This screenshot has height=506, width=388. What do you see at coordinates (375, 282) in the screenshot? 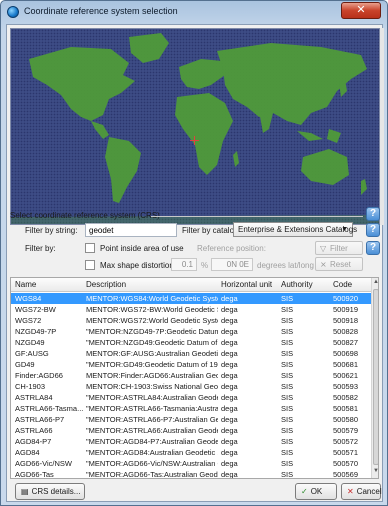
I see `scroll-up-icon: ▲` at bounding box center [375, 282].